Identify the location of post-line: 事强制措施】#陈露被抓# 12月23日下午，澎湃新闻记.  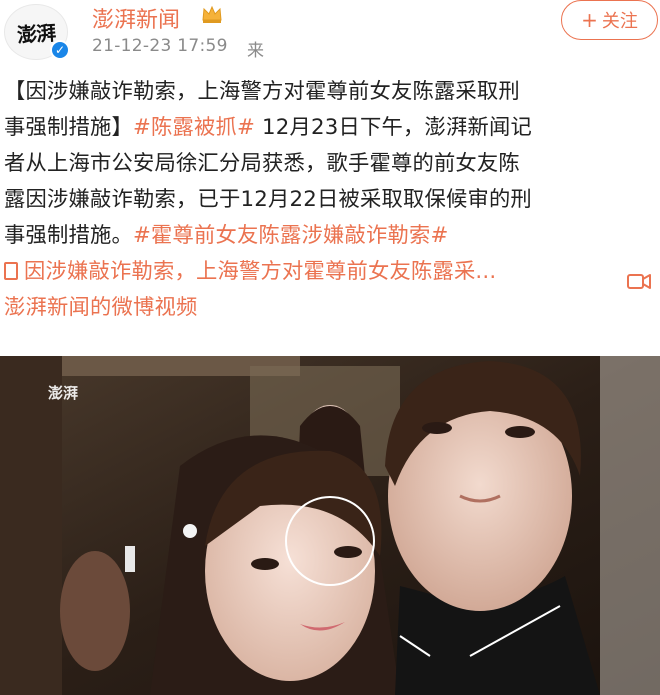
(331, 128).